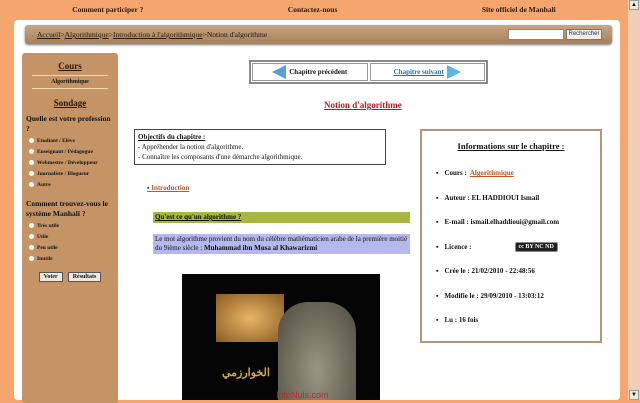 Image resolution: width=640 pixels, height=403 pixels. Describe the element at coordinates (634, 395) in the screenshot. I see `scroll-down-icon: ▼` at that location.